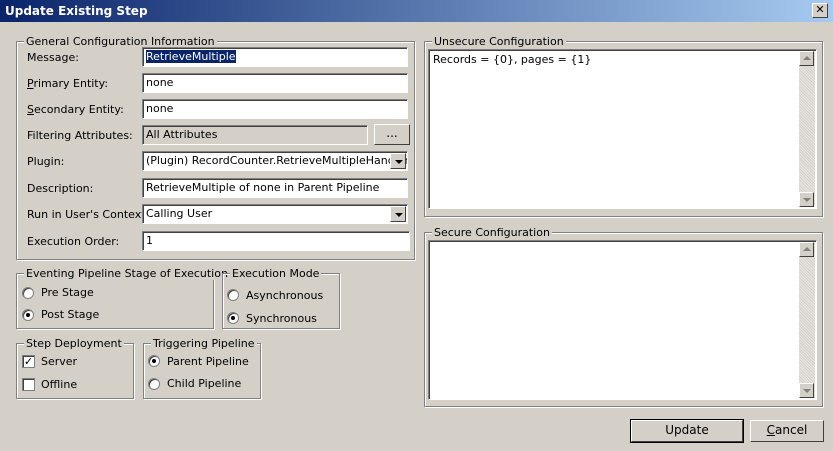  I want to click on plugin-dropdown-button, so click(398, 161).